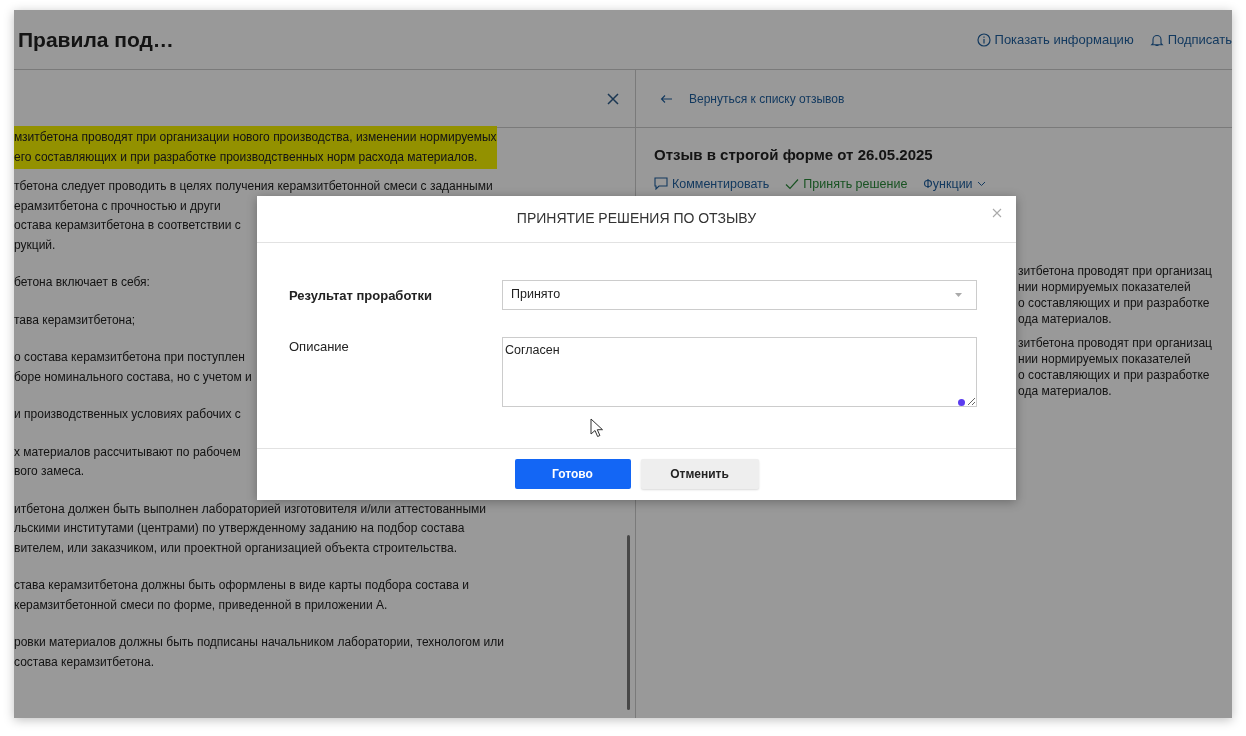  What do you see at coordinates (739, 371) in the screenshot?
I see `description-textarea: Согласен` at bounding box center [739, 371].